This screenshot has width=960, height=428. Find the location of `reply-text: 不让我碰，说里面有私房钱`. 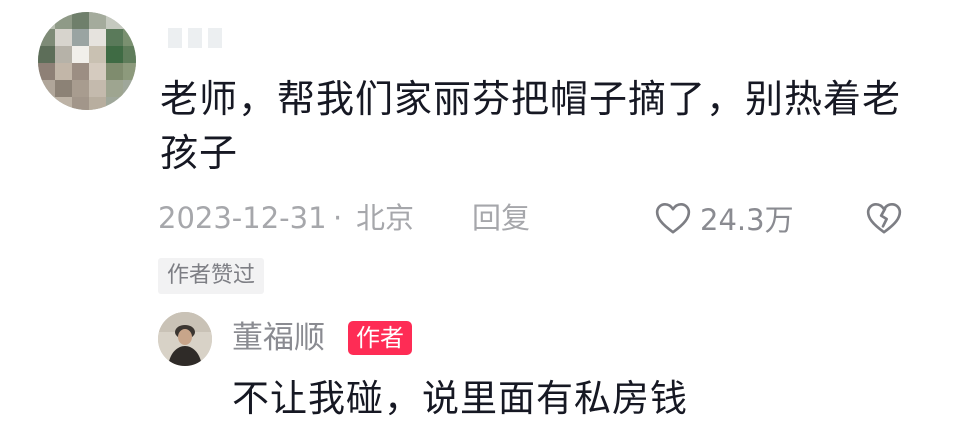

reply-text: 不让我碰，说里面有私房钱 is located at coordinates (460, 398).